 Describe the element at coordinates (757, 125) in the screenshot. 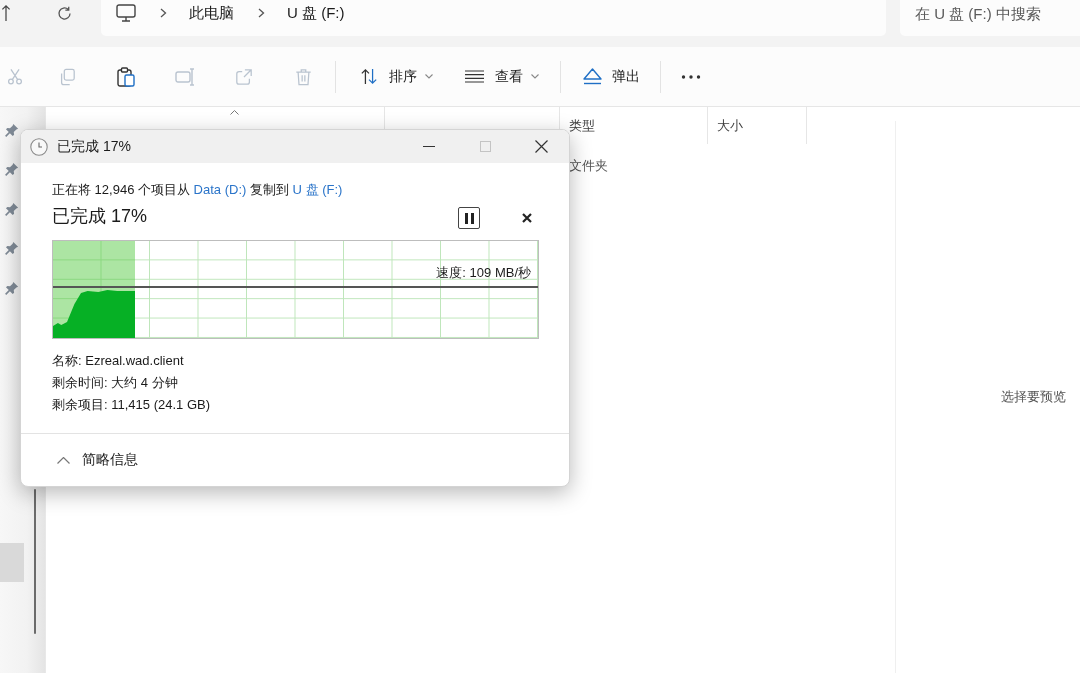

I see `column-header: 大小` at that location.